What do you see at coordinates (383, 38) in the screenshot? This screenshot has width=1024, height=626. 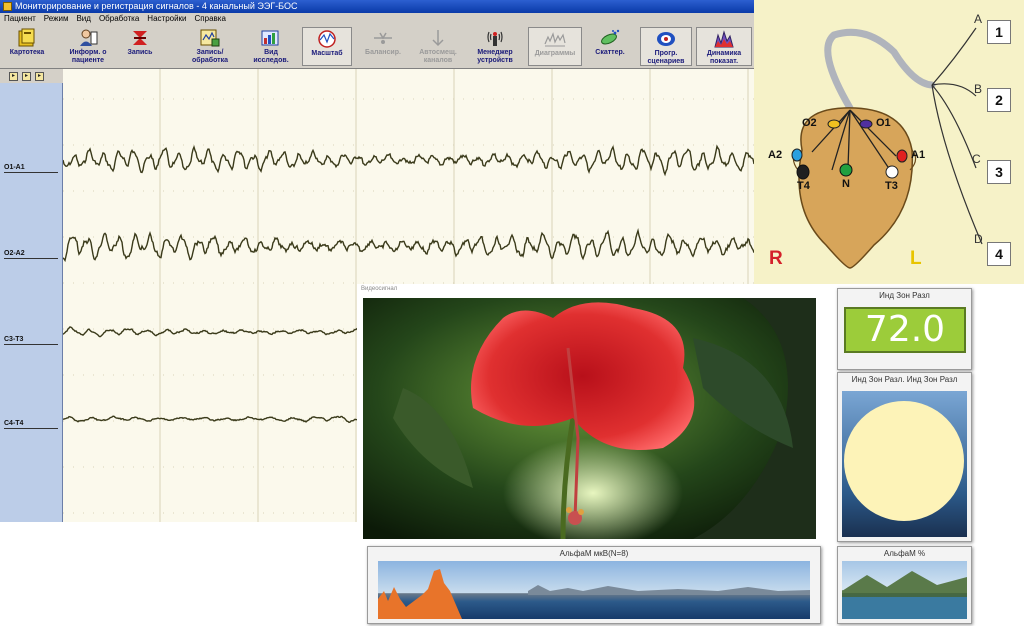 I see `balance-icon` at bounding box center [383, 38].